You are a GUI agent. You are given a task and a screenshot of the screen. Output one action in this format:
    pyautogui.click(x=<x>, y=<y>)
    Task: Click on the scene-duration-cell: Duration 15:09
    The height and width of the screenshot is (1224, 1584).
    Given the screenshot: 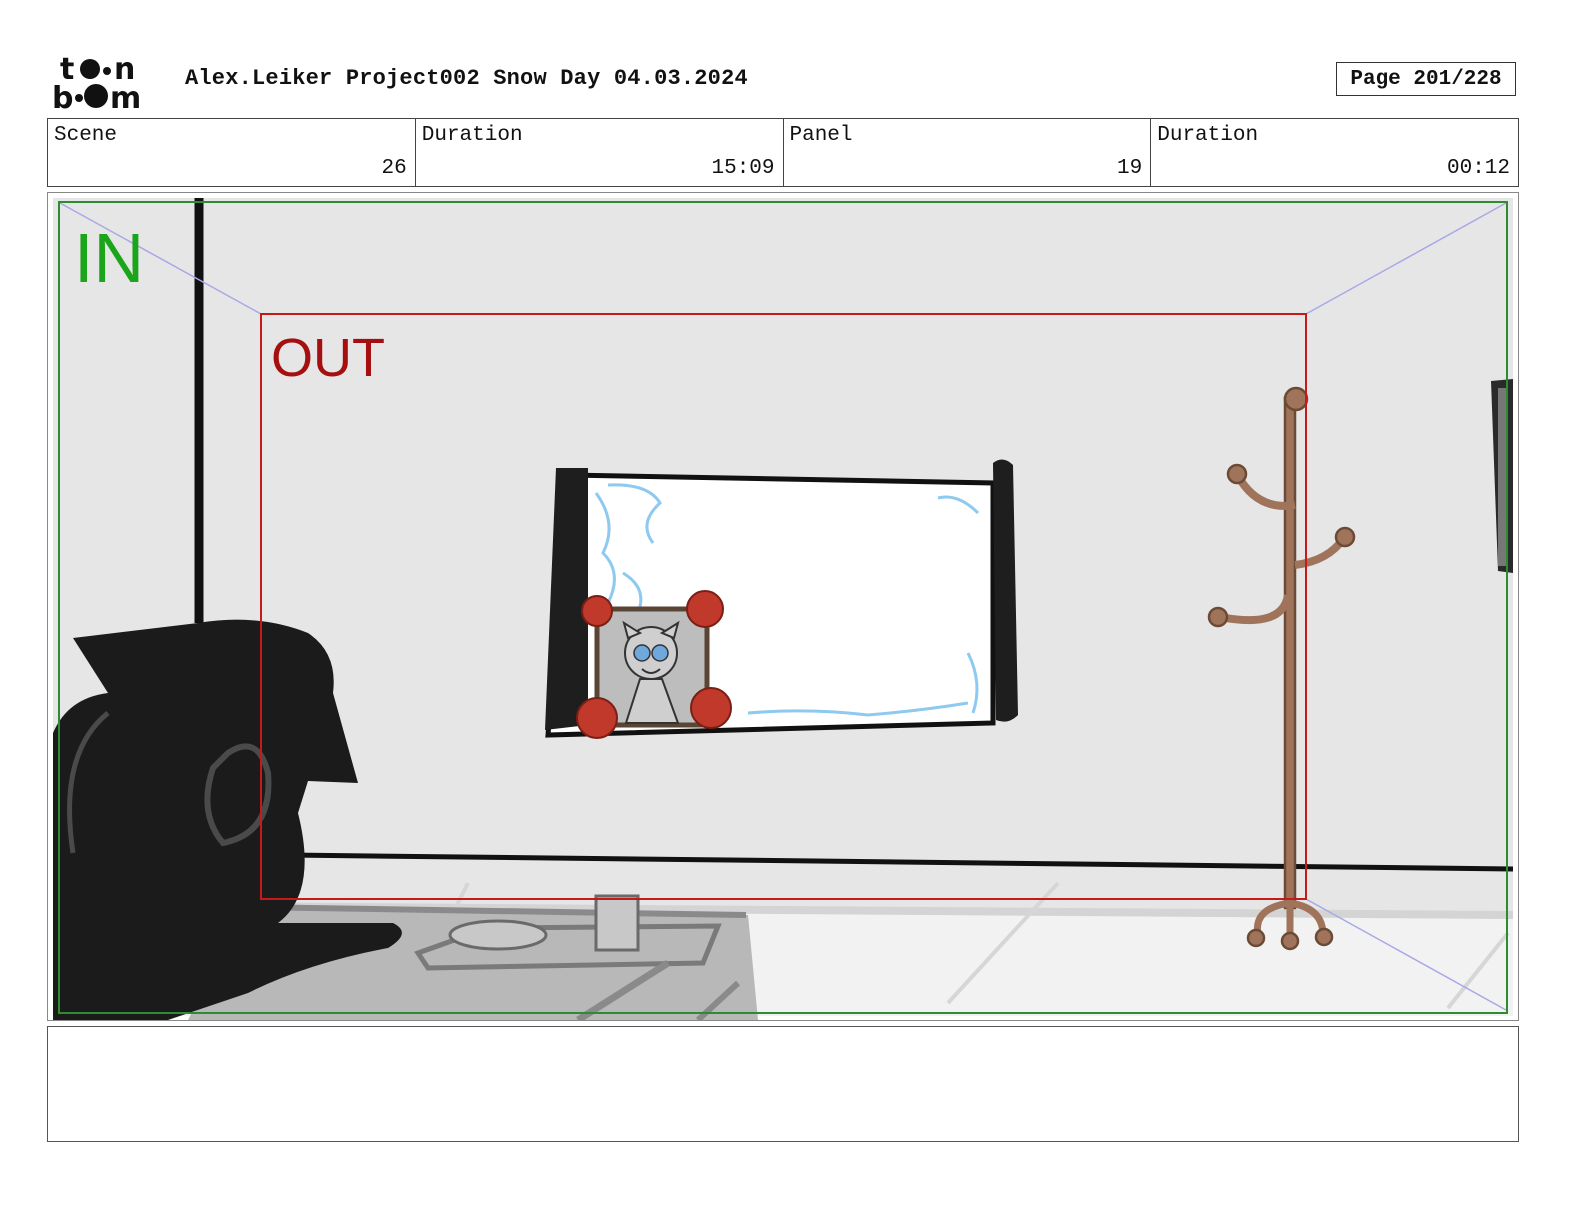 What is the action you would take?
    pyautogui.click(x=600, y=152)
    